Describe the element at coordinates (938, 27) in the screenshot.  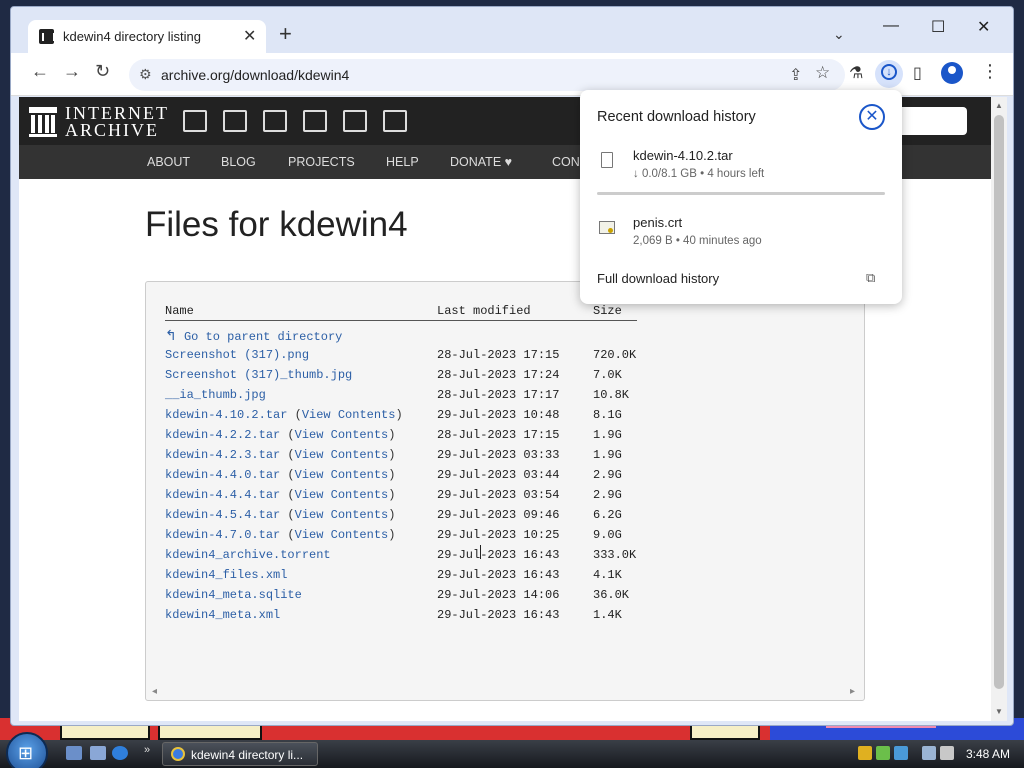
I see `maximize-button: ☐` at that location.